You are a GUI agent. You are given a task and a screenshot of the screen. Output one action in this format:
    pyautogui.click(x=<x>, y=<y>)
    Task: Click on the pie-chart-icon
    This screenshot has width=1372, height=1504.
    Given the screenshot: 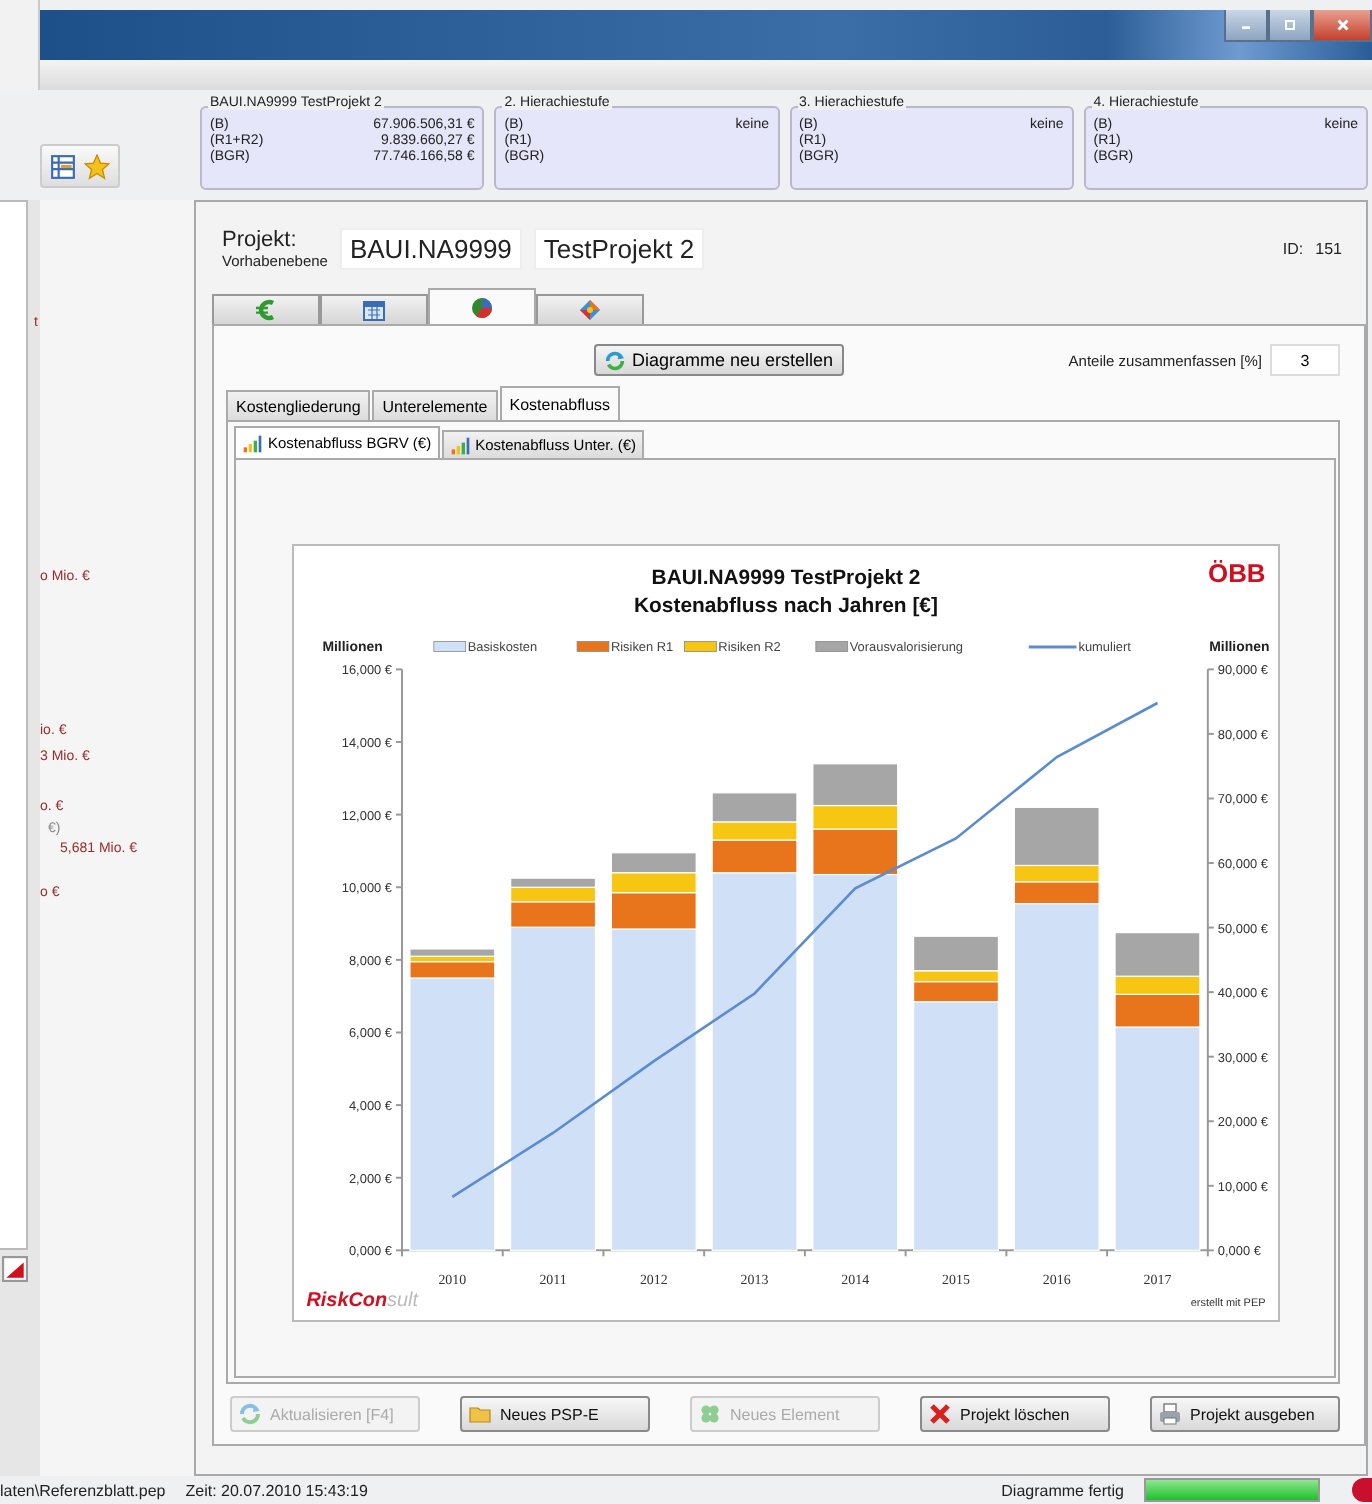 What is the action you would take?
    pyautogui.click(x=482, y=307)
    